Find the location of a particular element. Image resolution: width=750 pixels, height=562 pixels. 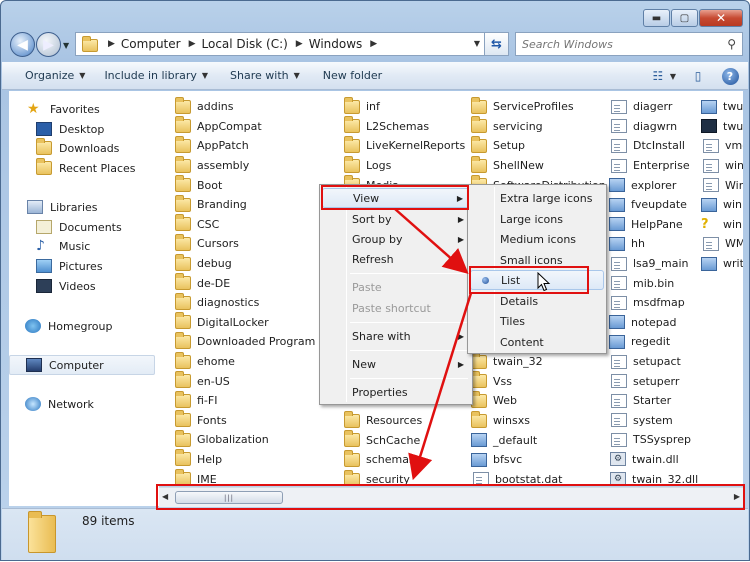

mouse-cursor-icon is located at coordinates (544, 282).